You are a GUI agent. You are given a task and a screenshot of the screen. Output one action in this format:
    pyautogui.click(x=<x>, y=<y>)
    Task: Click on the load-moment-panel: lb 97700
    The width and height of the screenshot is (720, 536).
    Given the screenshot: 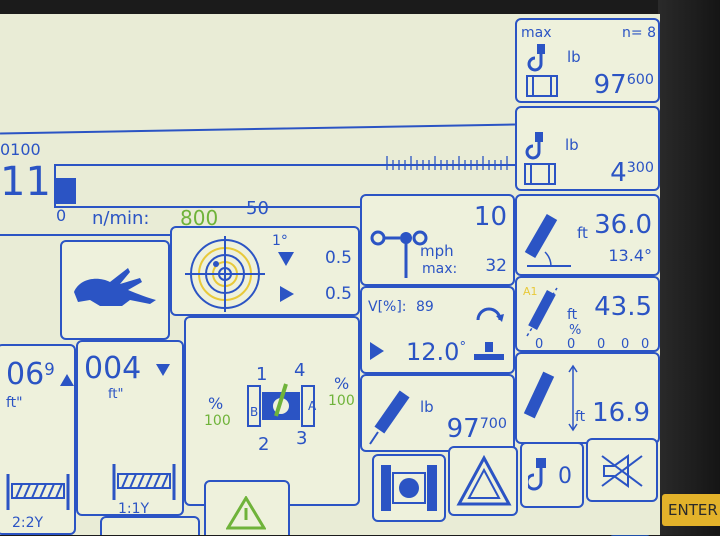 What is the action you would take?
    pyautogui.click(x=437, y=413)
    